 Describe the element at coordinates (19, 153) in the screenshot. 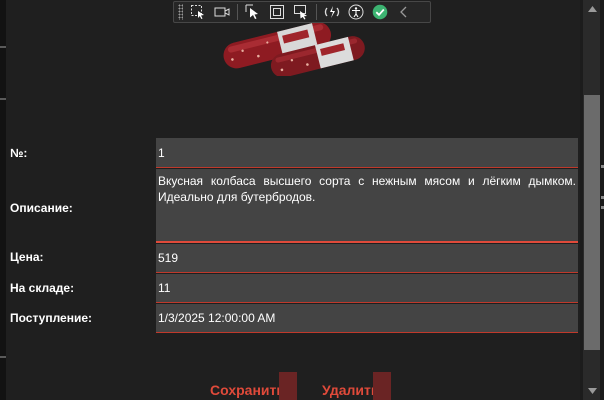

I see `number-label: №:` at that location.